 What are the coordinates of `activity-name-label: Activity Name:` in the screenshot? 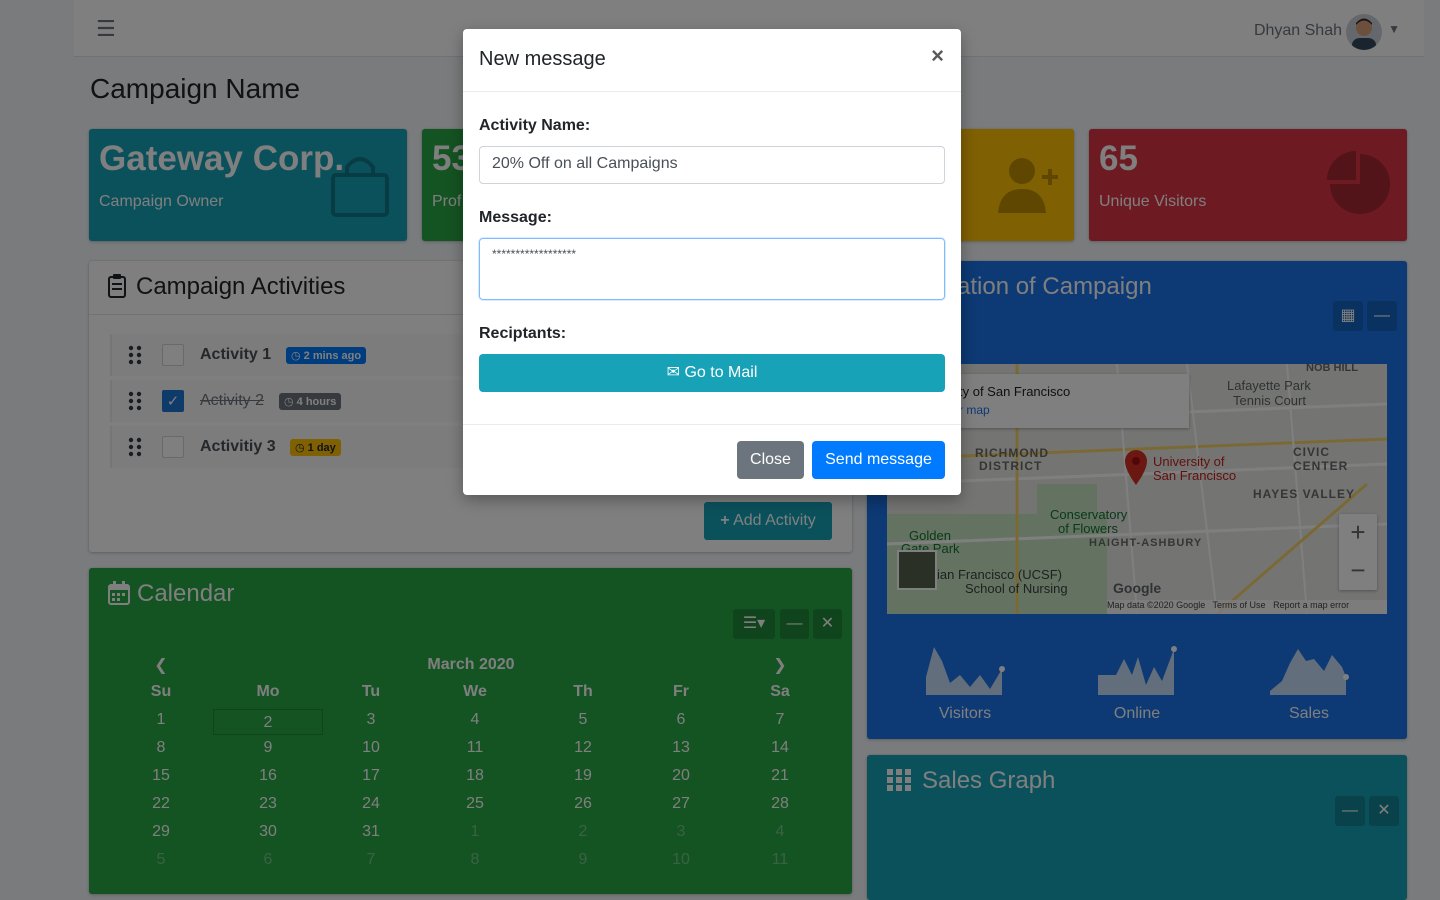 It's located at (535, 125).